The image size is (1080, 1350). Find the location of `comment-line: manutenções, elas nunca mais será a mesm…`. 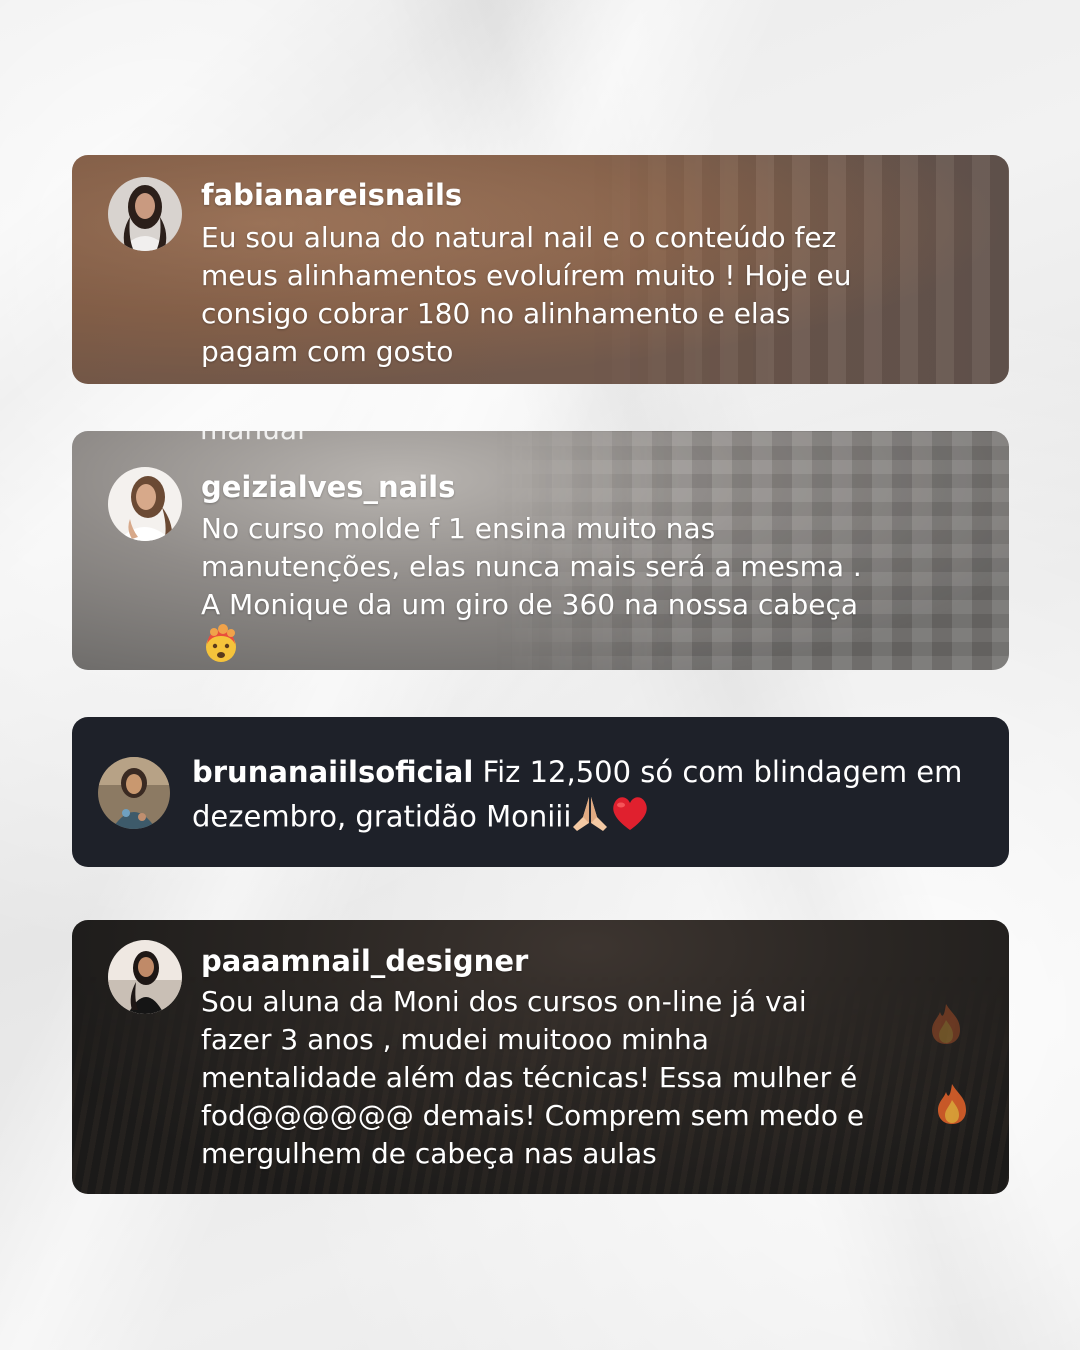

comment-line: manutenções, elas nunca mais será a mesm… is located at coordinates (531, 566).